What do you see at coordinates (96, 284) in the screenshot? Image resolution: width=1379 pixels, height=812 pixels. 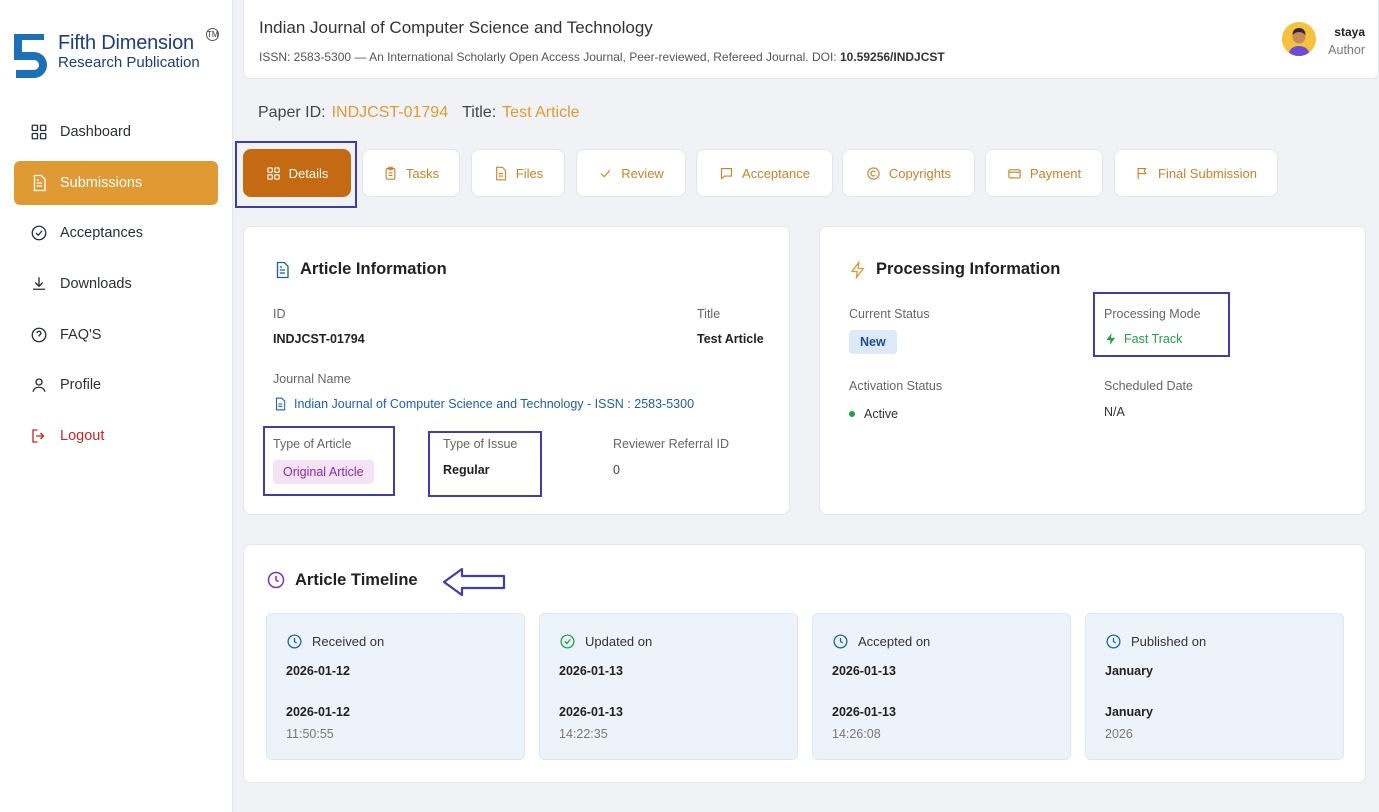 I see `sidebar-item-label: Downloads` at bounding box center [96, 284].